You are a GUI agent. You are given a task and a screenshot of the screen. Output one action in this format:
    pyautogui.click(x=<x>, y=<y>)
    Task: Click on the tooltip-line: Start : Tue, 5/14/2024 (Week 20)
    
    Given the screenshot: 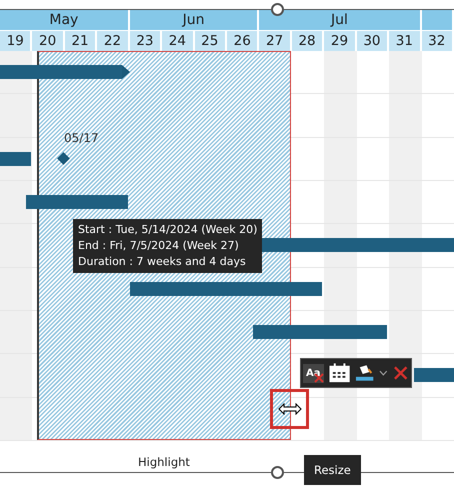 What is the action you would take?
    pyautogui.click(x=168, y=230)
    